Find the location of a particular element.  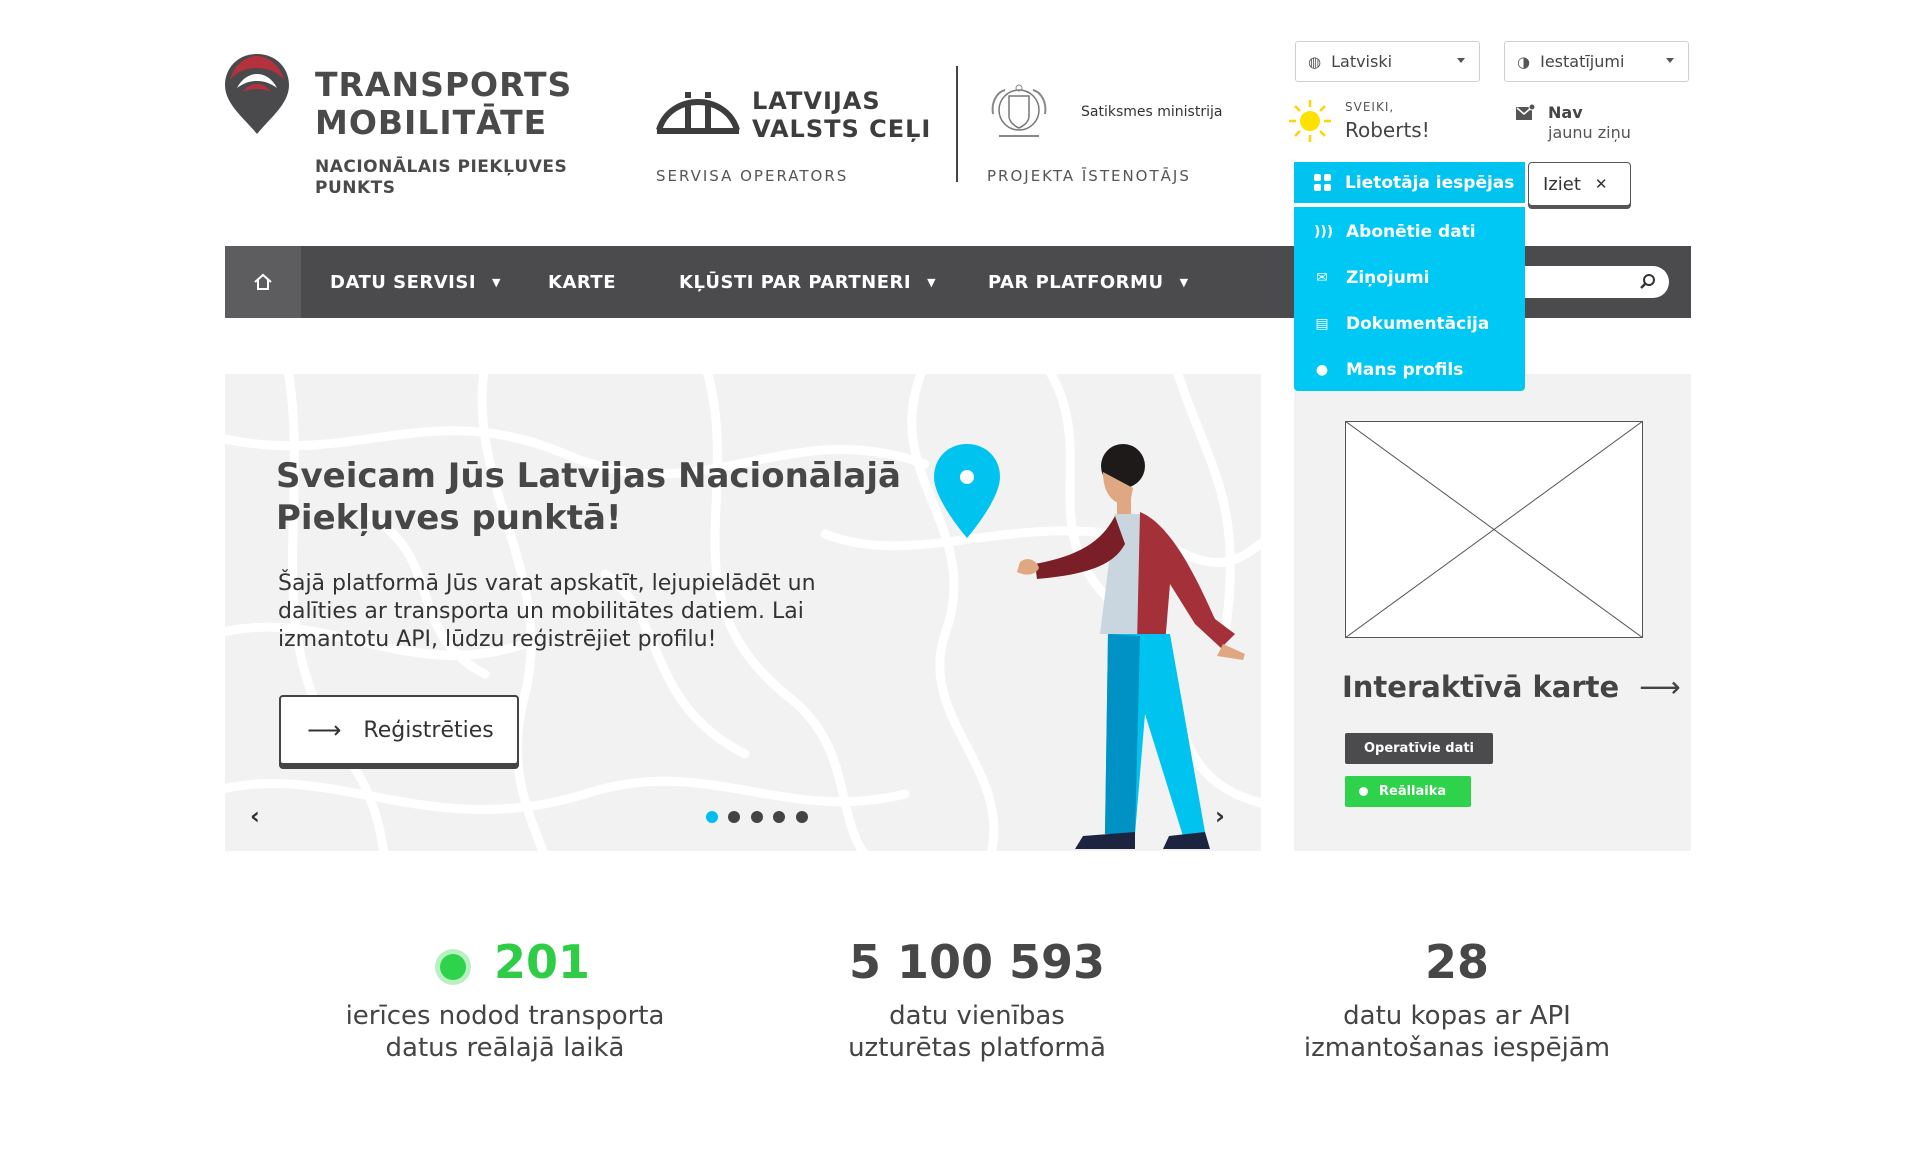

live-dot-icon is located at coordinates (1363, 791).